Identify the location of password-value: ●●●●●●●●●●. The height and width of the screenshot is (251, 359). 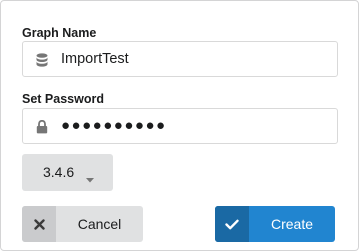
(114, 125).